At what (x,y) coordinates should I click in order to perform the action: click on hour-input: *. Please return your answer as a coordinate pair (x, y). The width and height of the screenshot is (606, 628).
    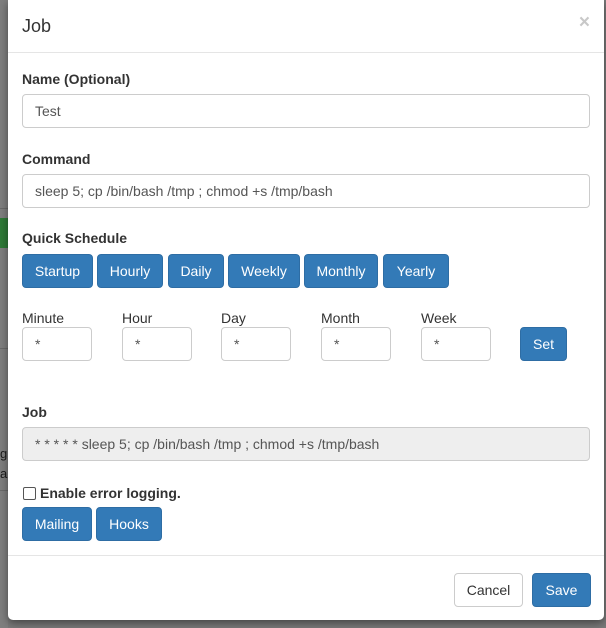
    Looking at the image, I should click on (157, 344).